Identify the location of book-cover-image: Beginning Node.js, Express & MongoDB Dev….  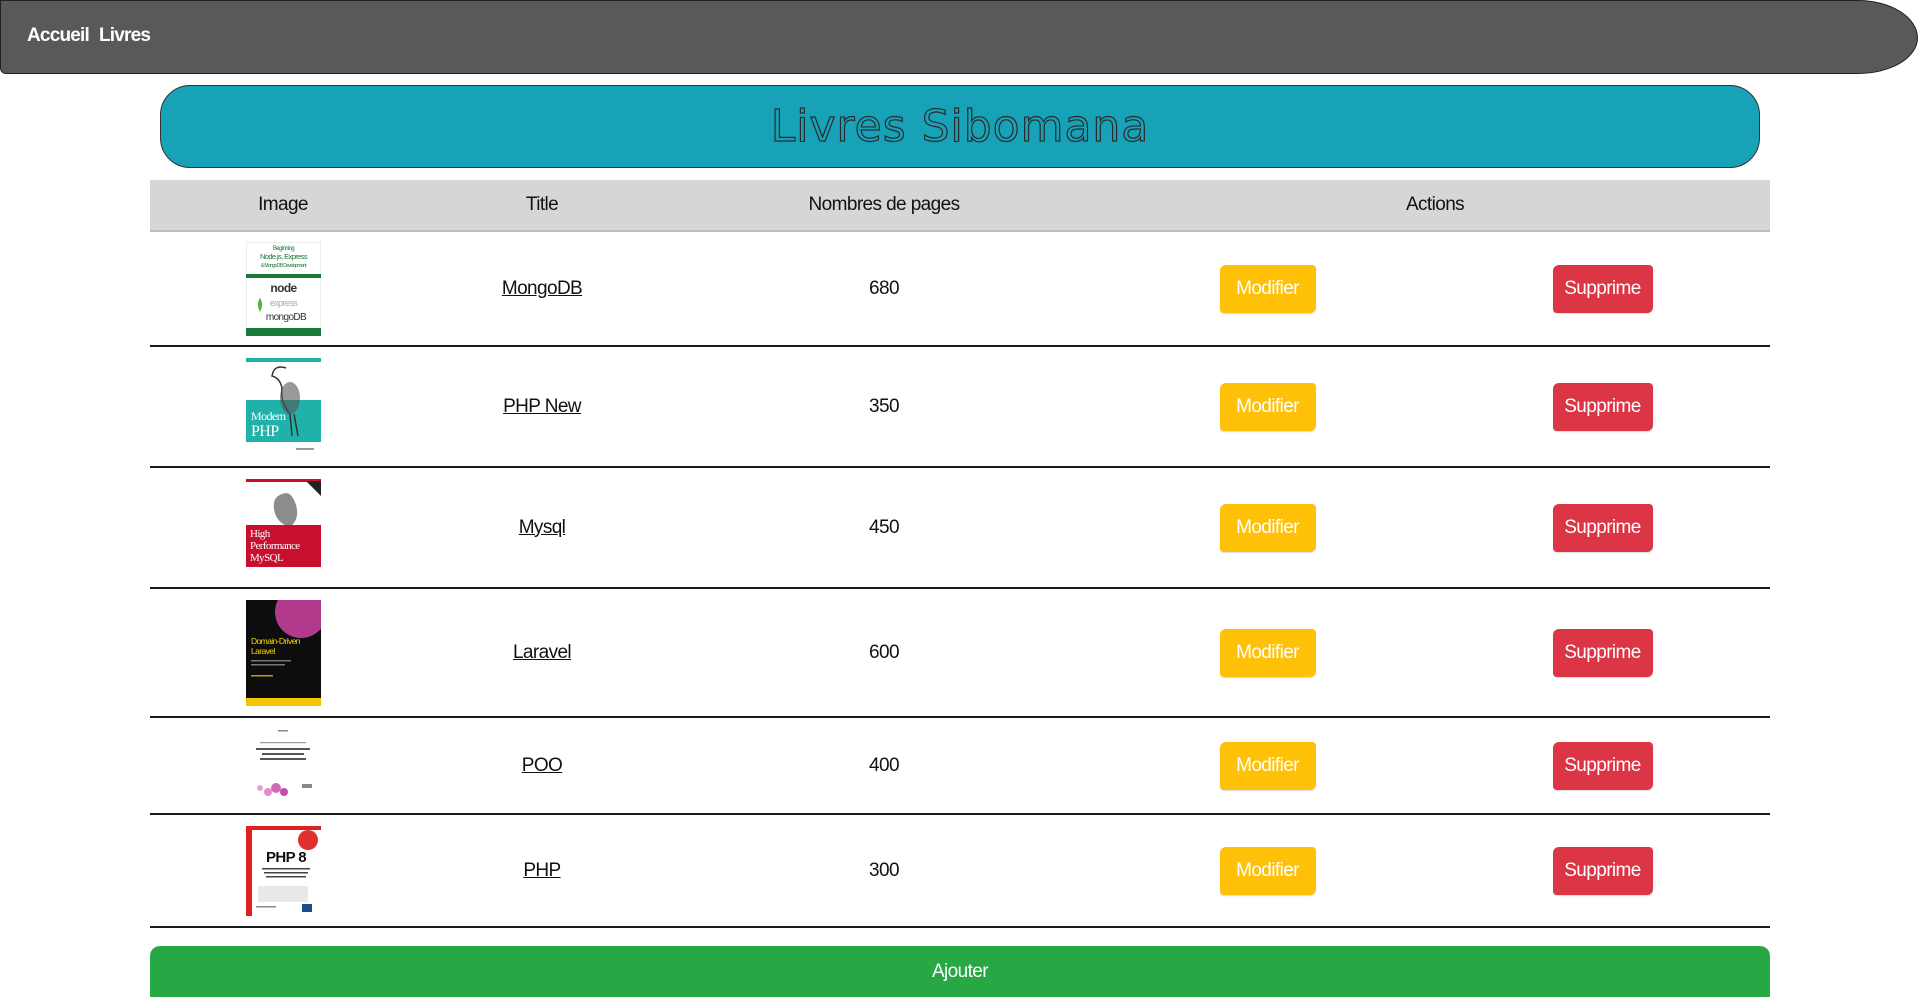
(283, 288).